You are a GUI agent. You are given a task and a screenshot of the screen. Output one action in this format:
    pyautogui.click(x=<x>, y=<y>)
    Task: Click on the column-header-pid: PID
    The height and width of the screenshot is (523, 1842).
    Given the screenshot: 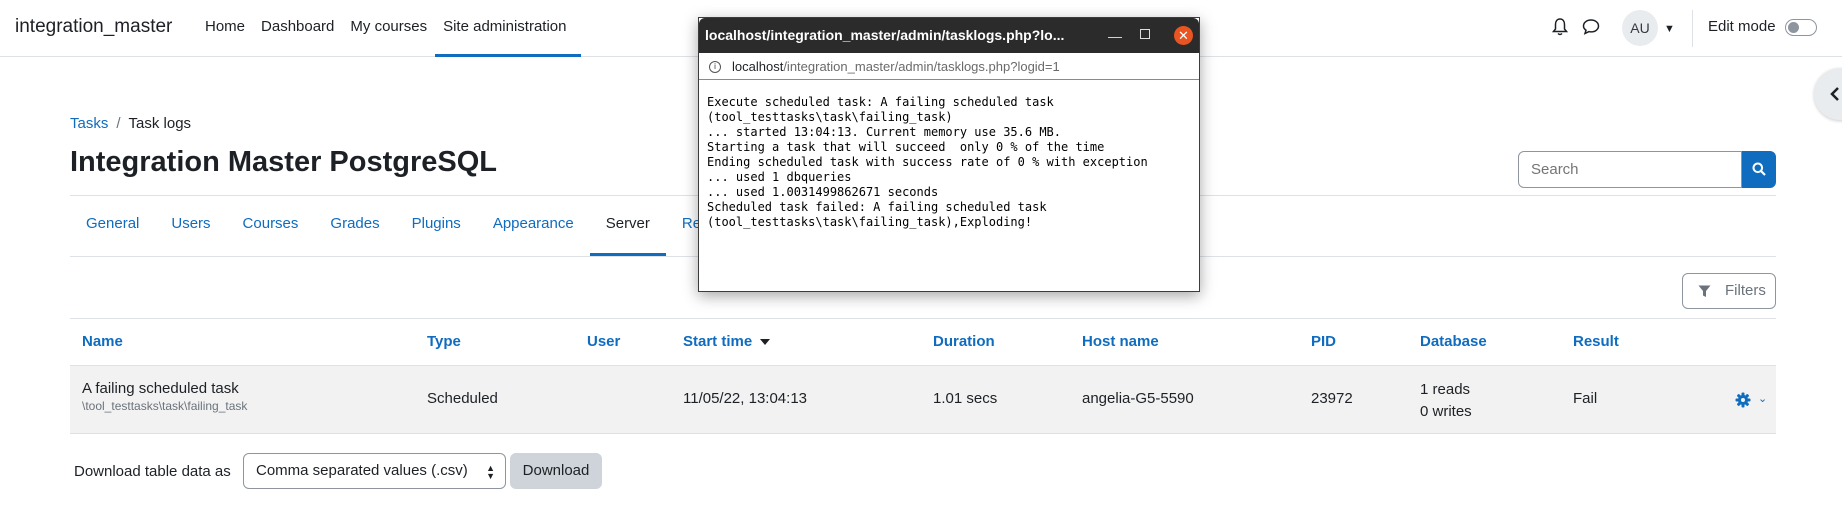 What is the action you would take?
    pyautogui.click(x=1323, y=341)
    